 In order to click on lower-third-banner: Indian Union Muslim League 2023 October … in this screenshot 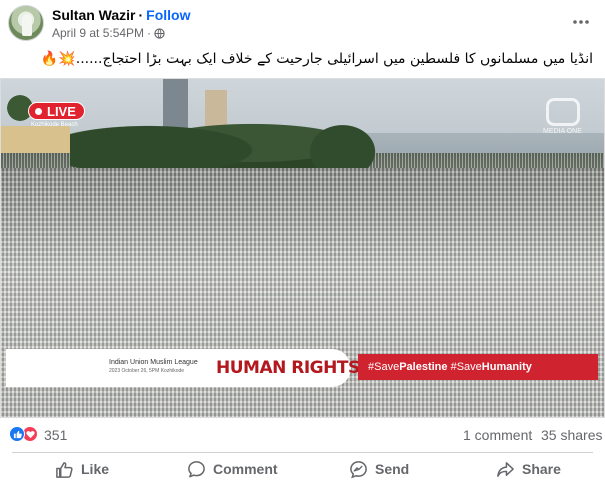, I will do `click(213, 368)`.